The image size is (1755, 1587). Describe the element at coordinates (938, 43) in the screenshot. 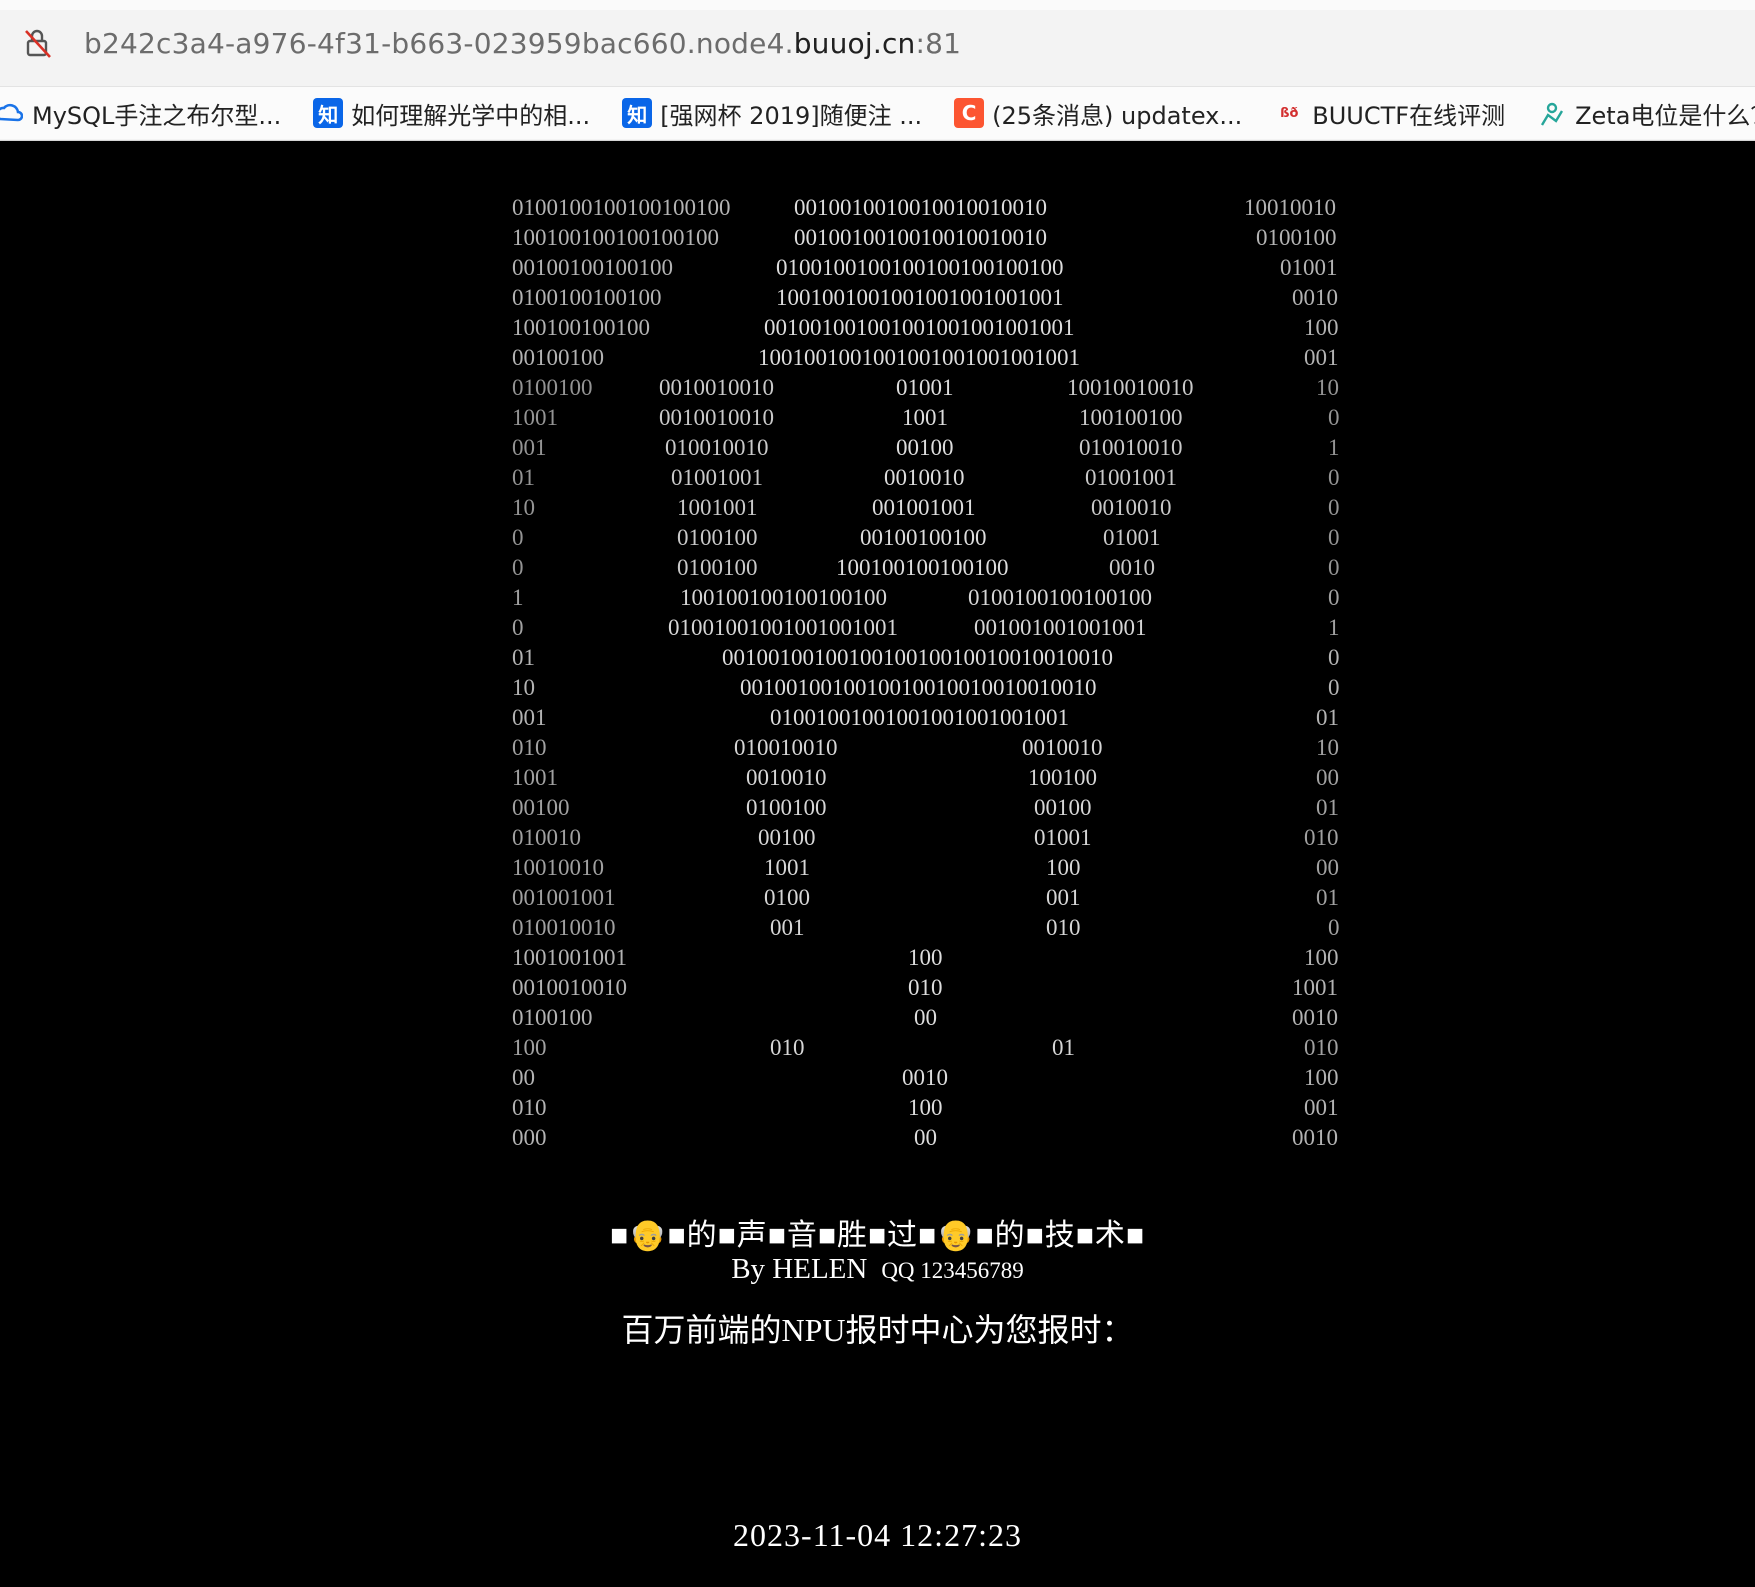

I see `url-port: :81` at that location.